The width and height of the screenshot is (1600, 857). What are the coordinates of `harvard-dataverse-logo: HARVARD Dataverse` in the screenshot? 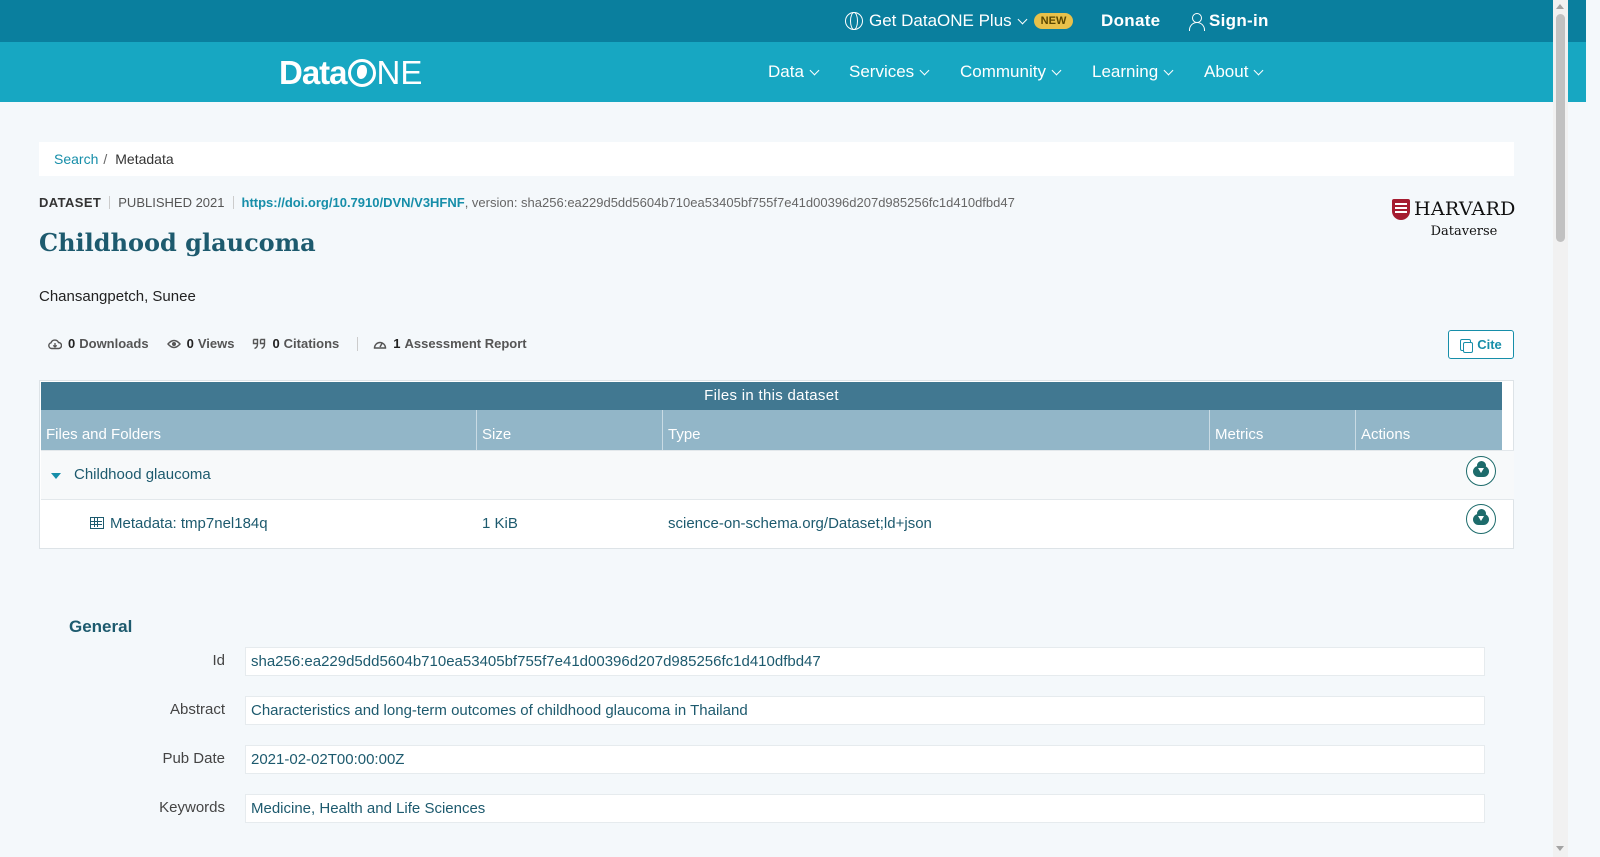 It's located at (1454, 220).